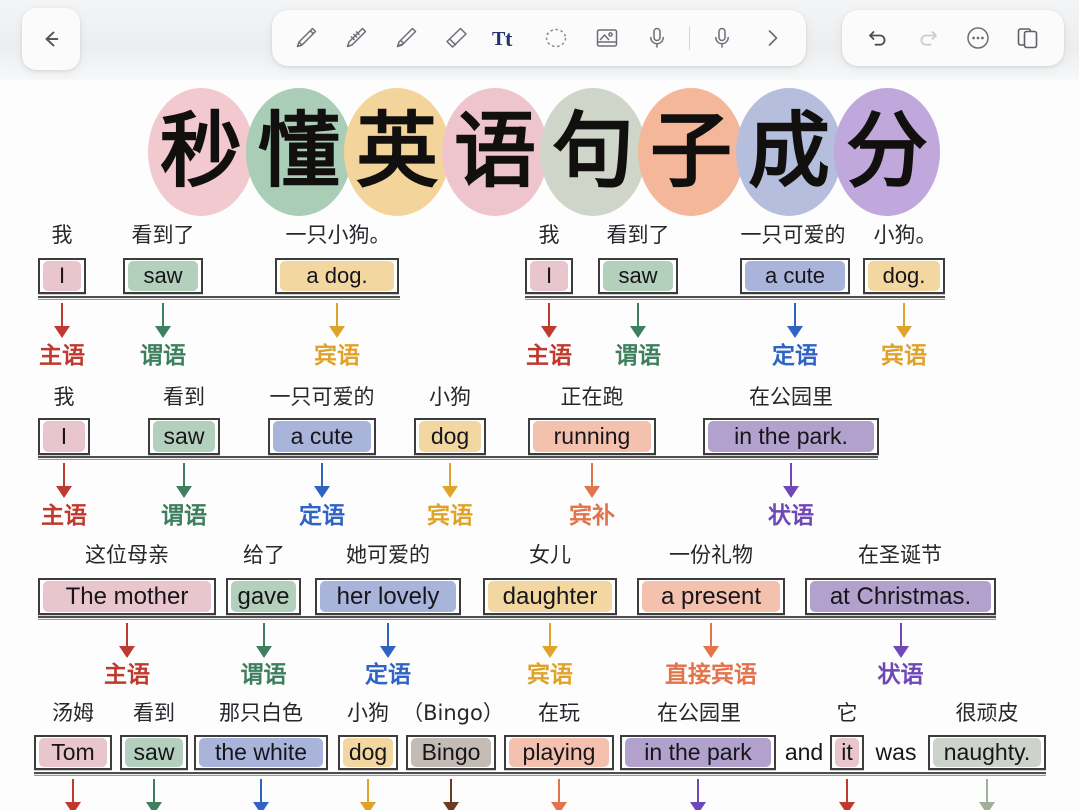 The width and height of the screenshot is (1079, 810). I want to click on sentence-part-box: her lovely, so click(388, 596).